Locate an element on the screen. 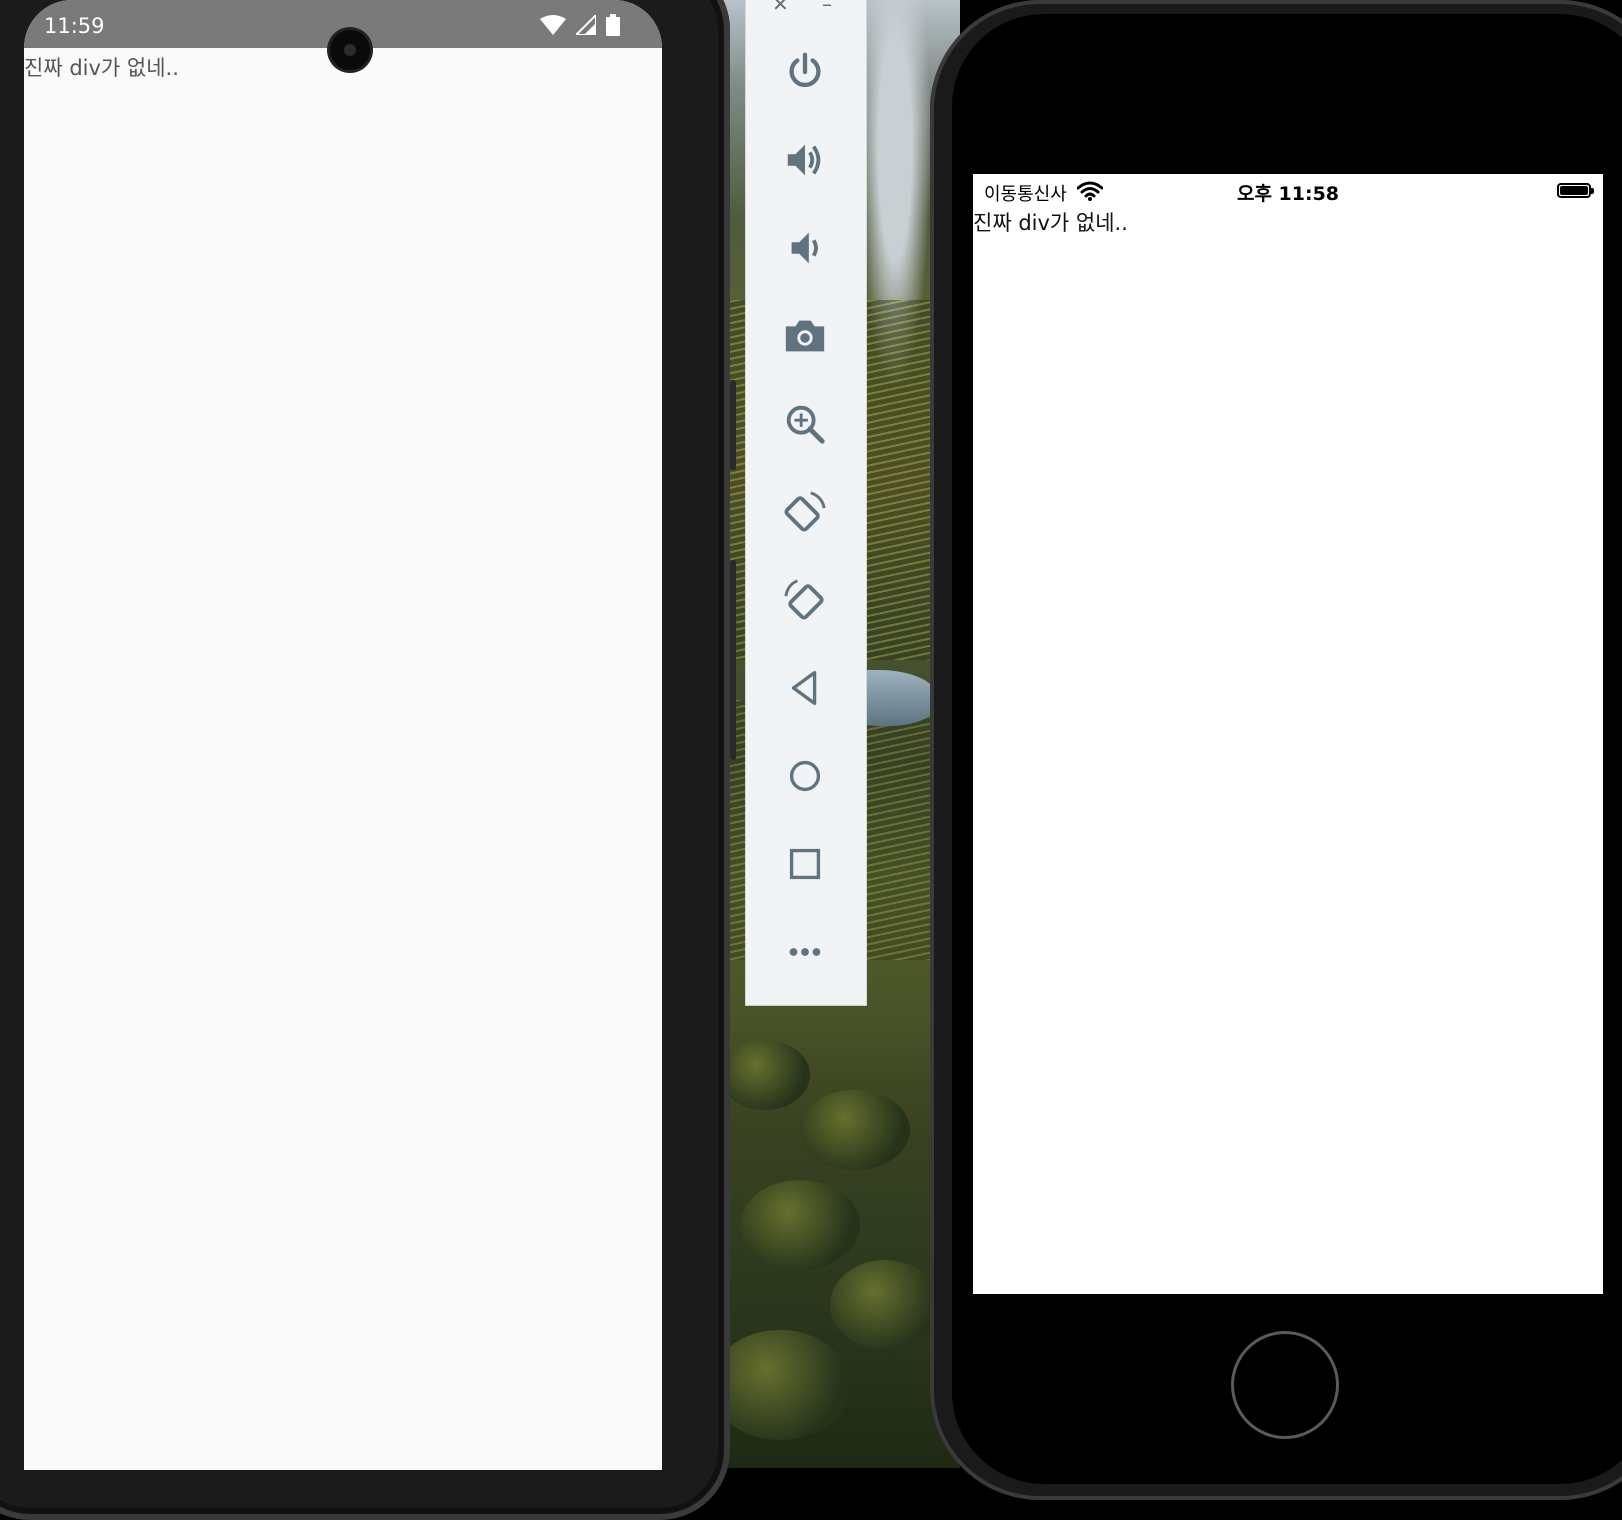  close-icon: ✕ is located at coordinates (780, 7).